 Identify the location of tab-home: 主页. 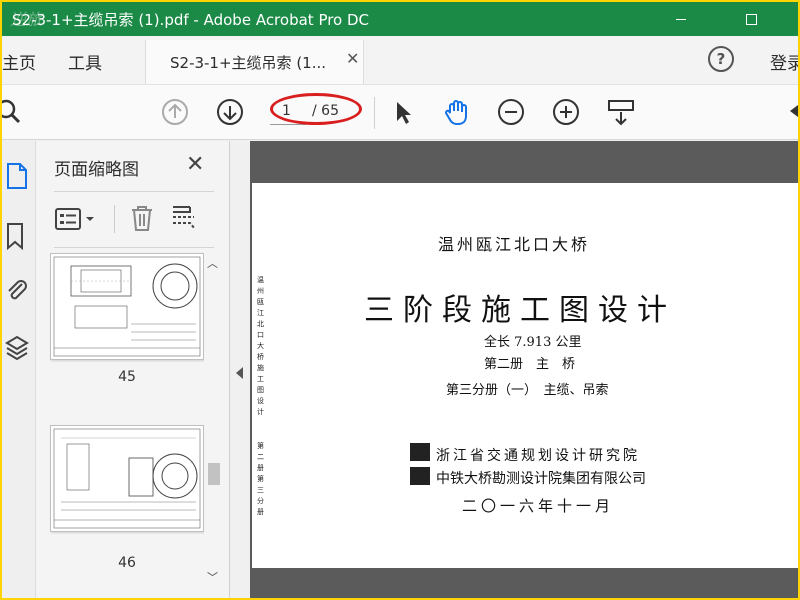
(19, 61).